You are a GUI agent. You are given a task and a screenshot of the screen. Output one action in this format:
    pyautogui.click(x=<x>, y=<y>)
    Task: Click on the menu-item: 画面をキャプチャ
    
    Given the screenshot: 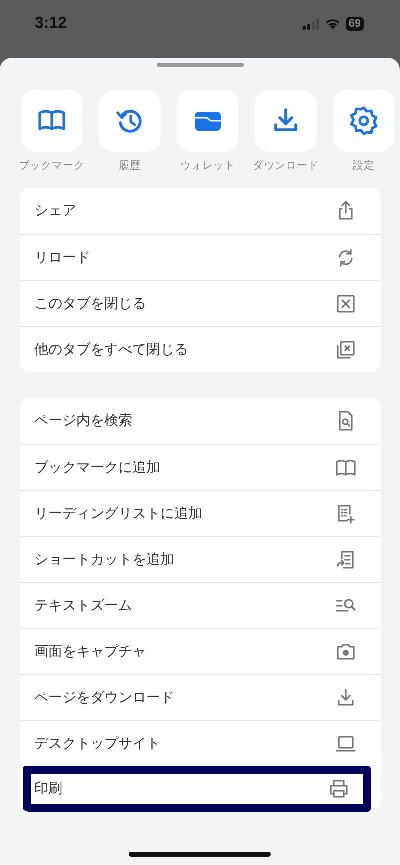 What is the action you would take?
    pyautogui.click(x=200, y=651)
    